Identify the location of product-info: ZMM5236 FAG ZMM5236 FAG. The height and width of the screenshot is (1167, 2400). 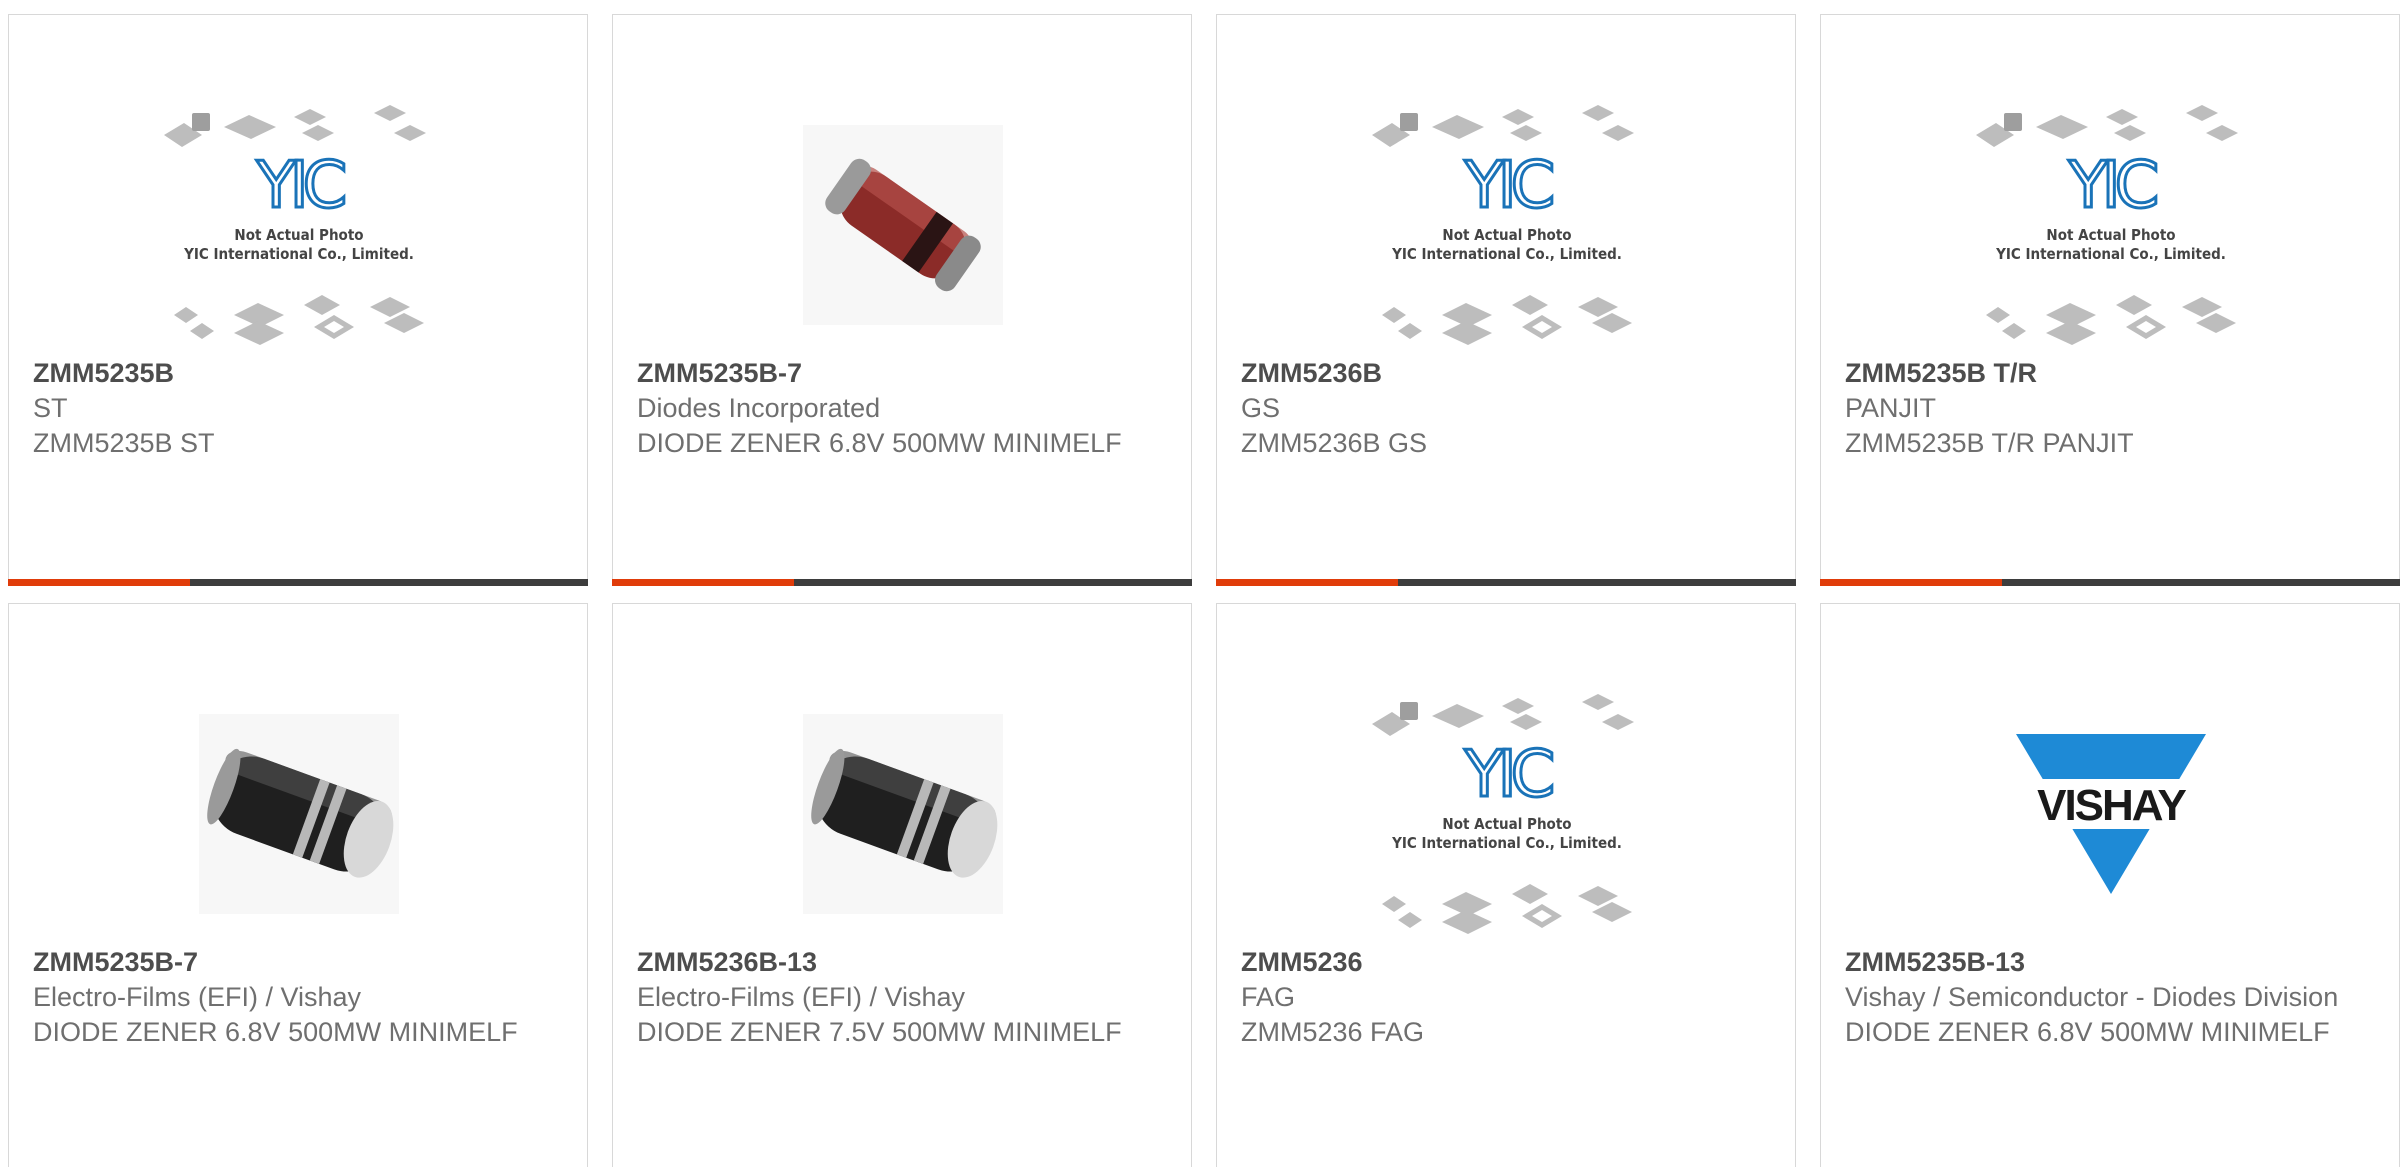
(1506, 997).